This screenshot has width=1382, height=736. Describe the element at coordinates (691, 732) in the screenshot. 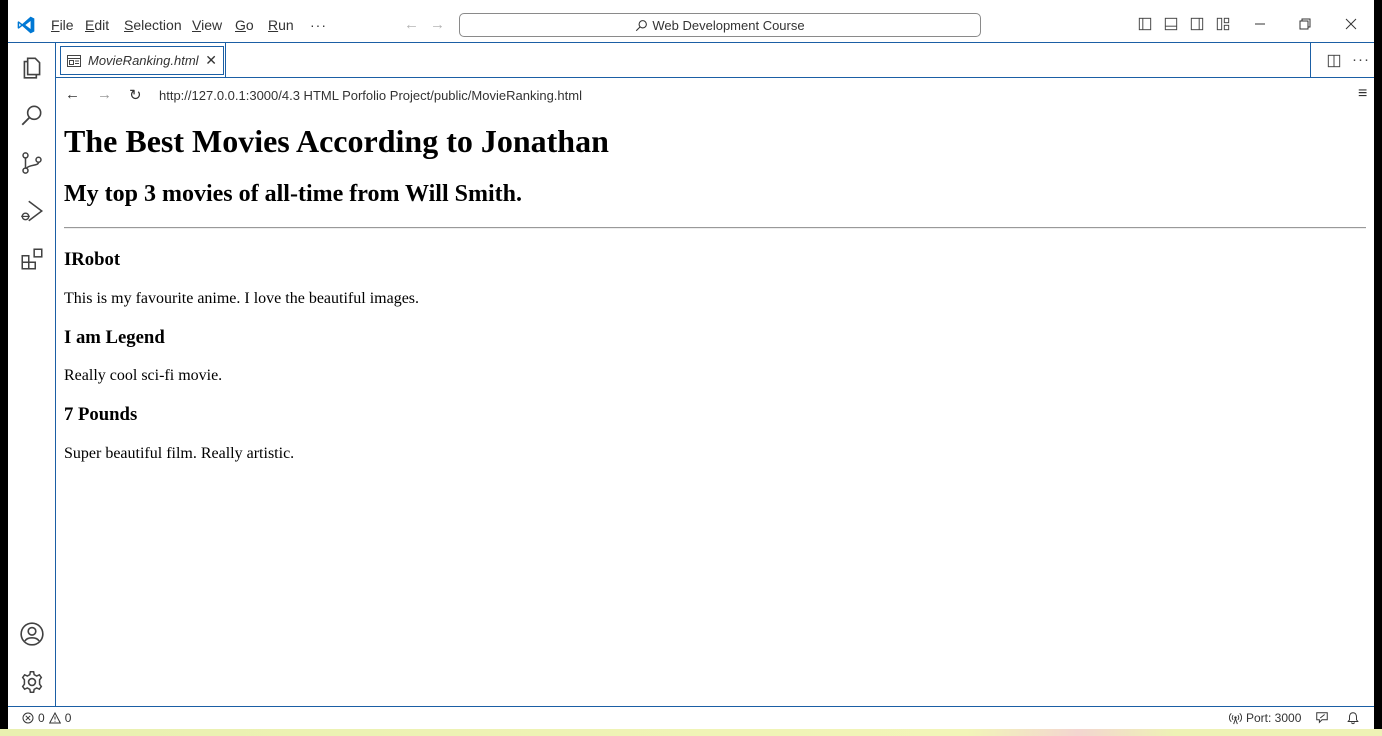

I see `desktop-background` at that location.